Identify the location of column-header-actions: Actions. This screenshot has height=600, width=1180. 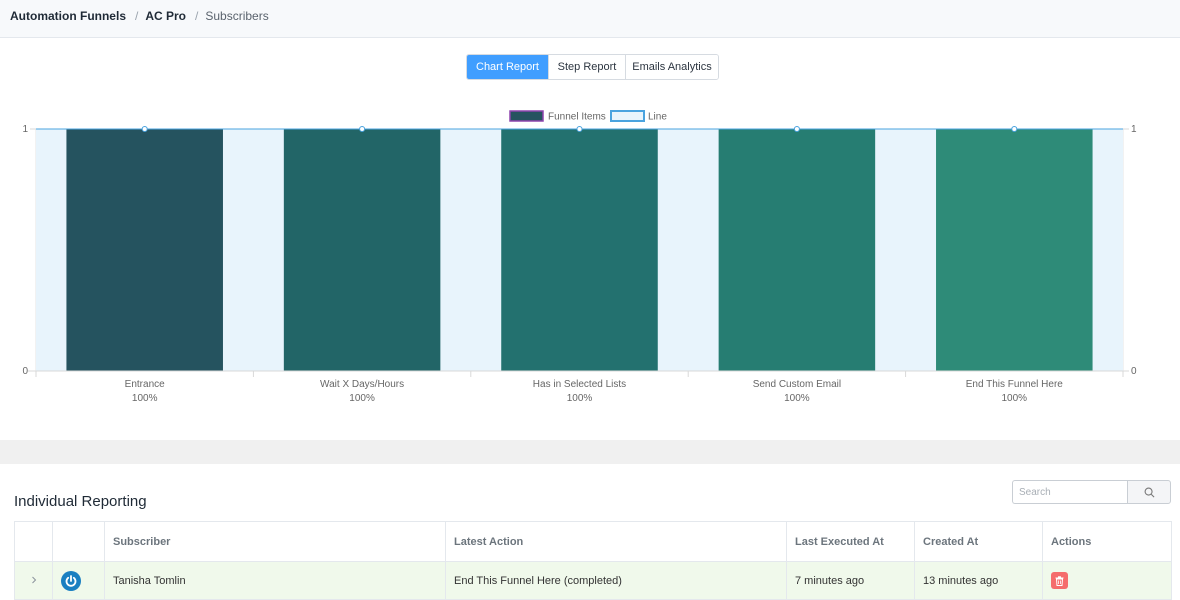
(1107, 541).